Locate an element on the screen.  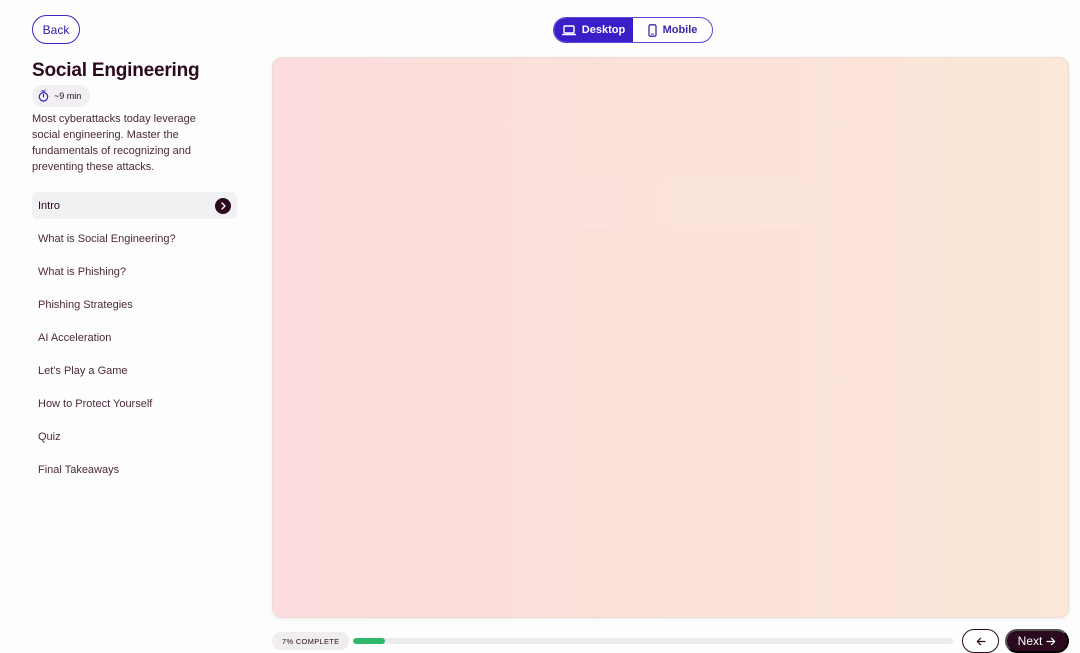
mobile-view-button: Mobile is located at coordinates (672, 30).